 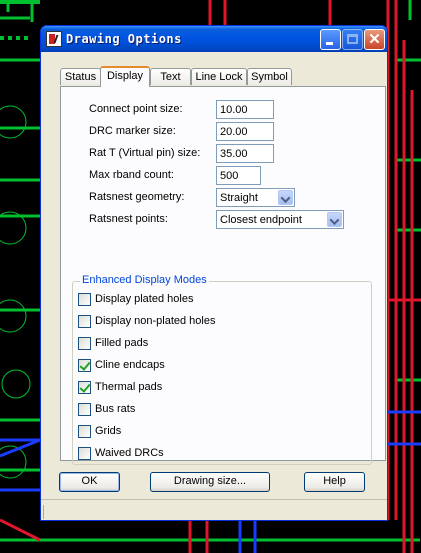 I want to click on tab-line-lock: Line Lock, so click(x=219, y=76).